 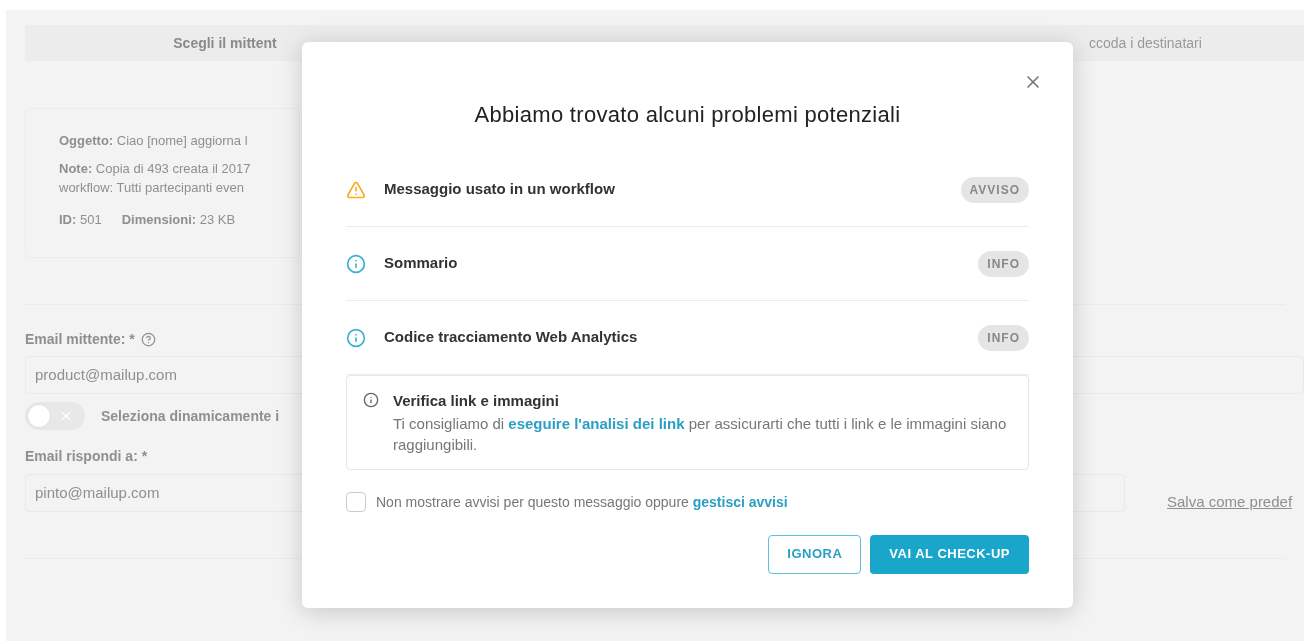 I want to click on subject-text: Oggetto: Ciao [nome] aggiorna l, so click(x=154, y=141).